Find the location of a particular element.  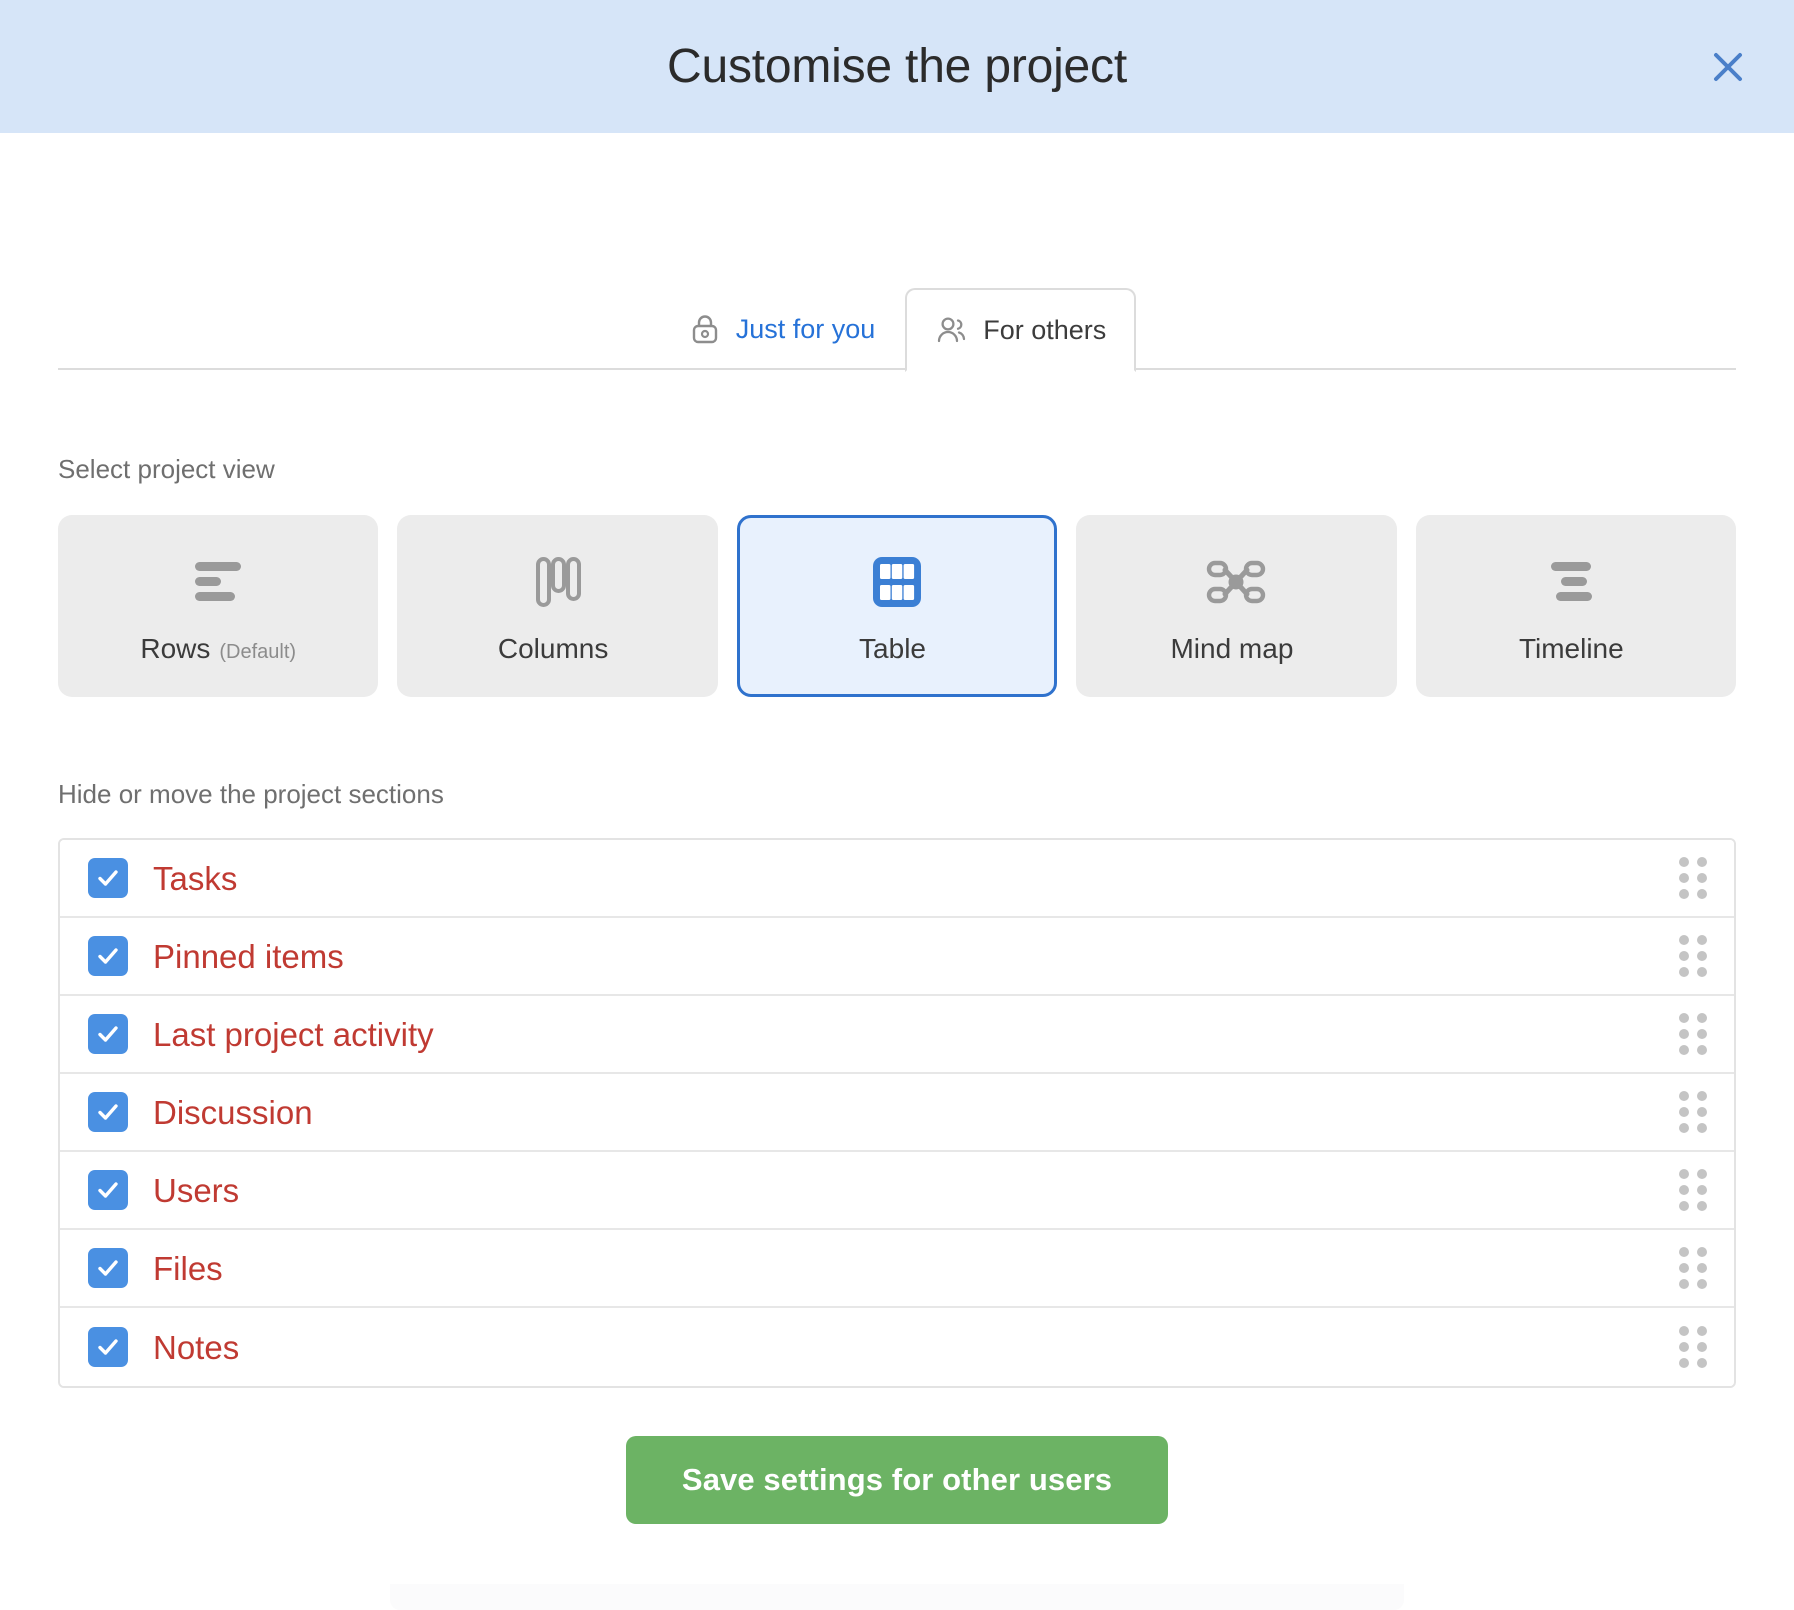

tab-bar: Just for you For others is located at coordinates (897, 329).